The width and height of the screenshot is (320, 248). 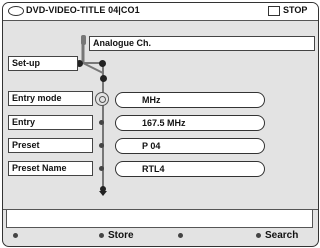 I want to click on selection-ring-icon, so click(x=102, y=99).